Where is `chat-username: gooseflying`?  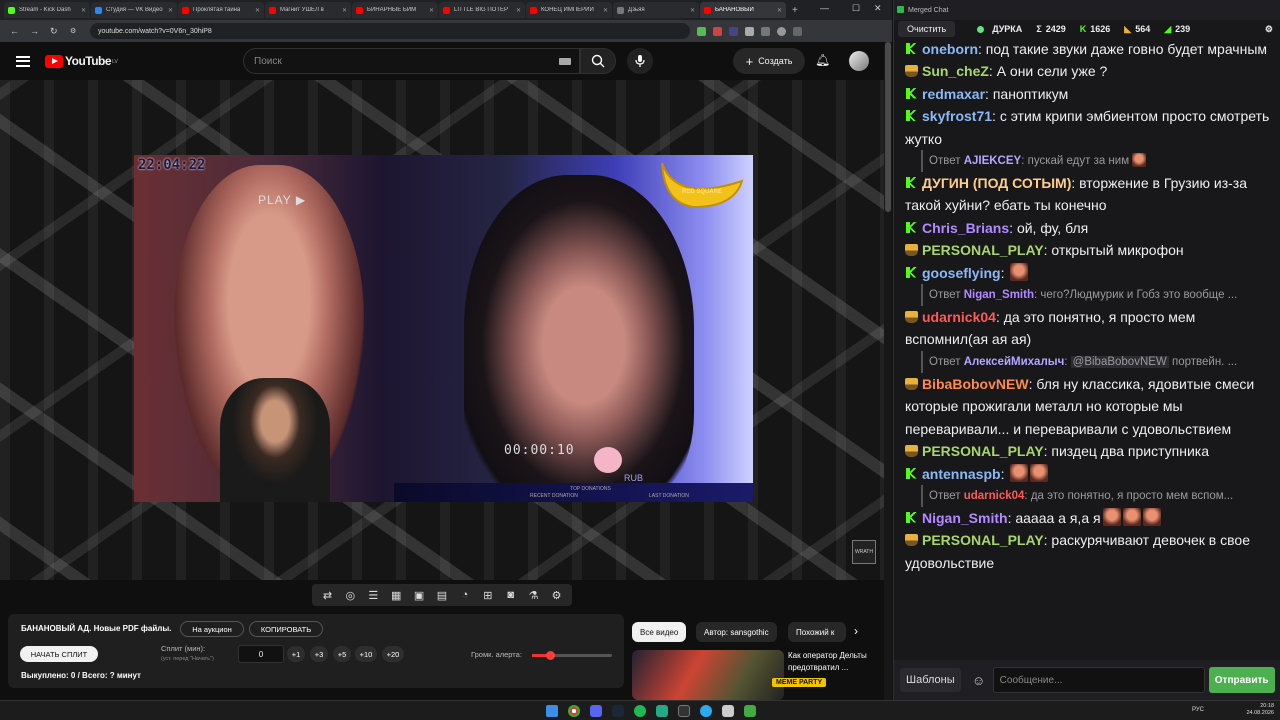 chat-username: gooseflying is located at coordinates (961, 273).